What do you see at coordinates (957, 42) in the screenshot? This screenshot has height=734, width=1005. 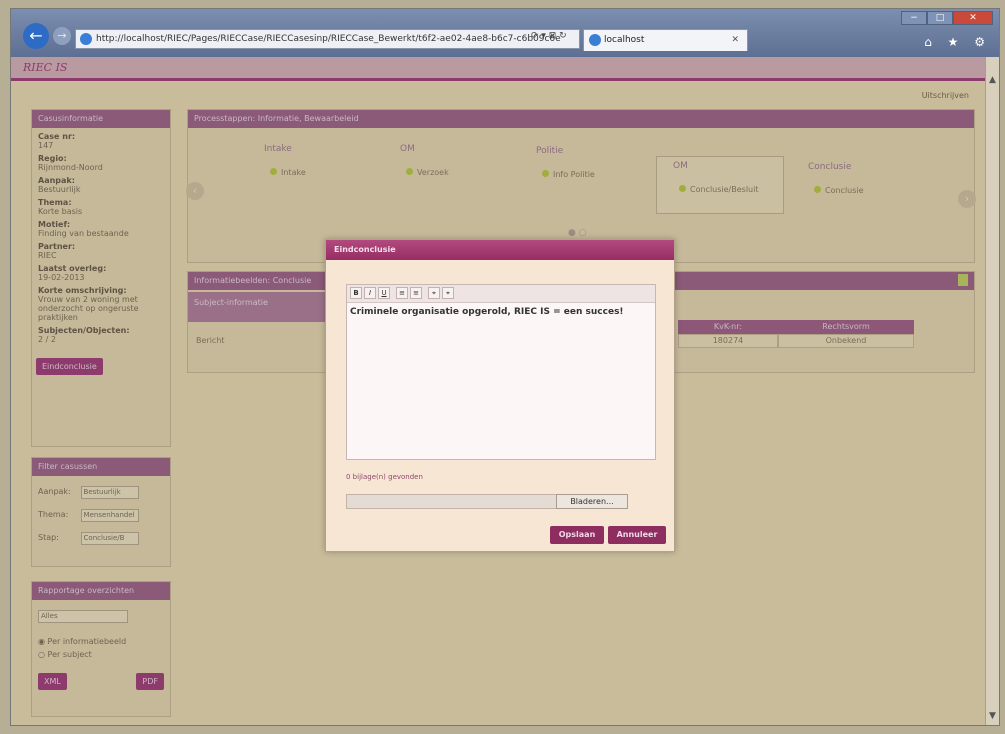 I see `home-star-gear-icons: ⌂ ★ ⚙` at bounding box center [957, 42].